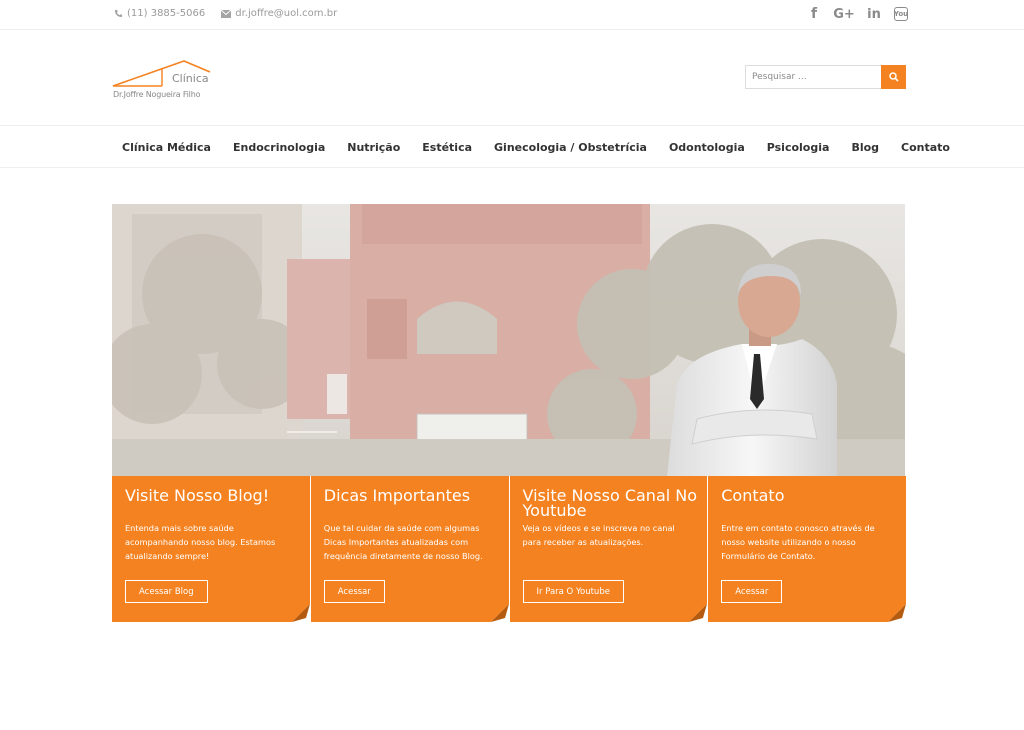 The height and width of the screenshot is (730, 1024). I want to click on phone-item: (11) 3885-5066, so click(159, 13).